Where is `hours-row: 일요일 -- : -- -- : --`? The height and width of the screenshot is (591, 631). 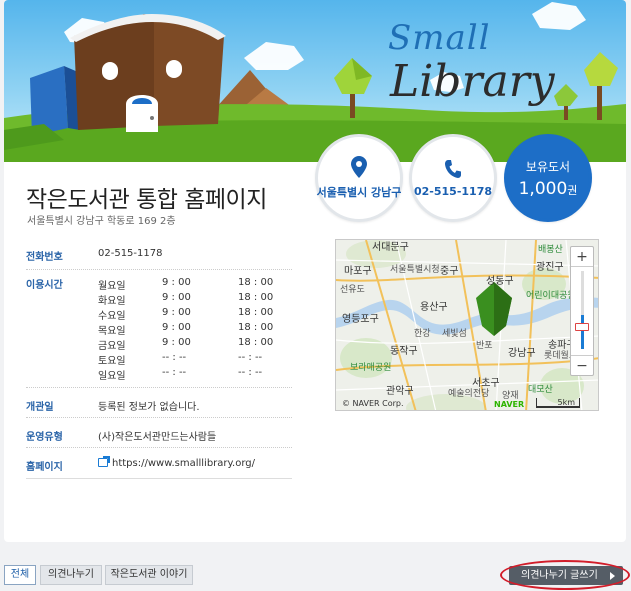 hours-row: 일요일 -- : -- -- : -- is located at coordinates (193, 374).